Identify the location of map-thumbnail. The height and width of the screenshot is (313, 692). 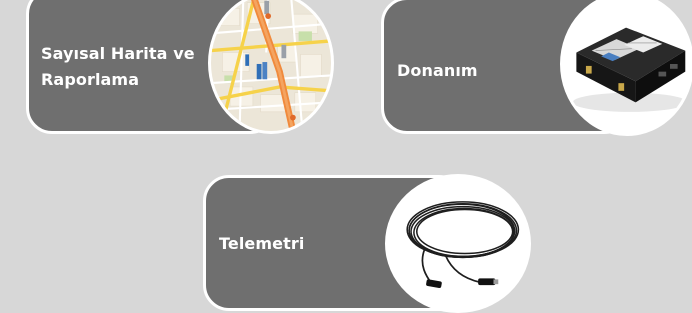
(271, 67).